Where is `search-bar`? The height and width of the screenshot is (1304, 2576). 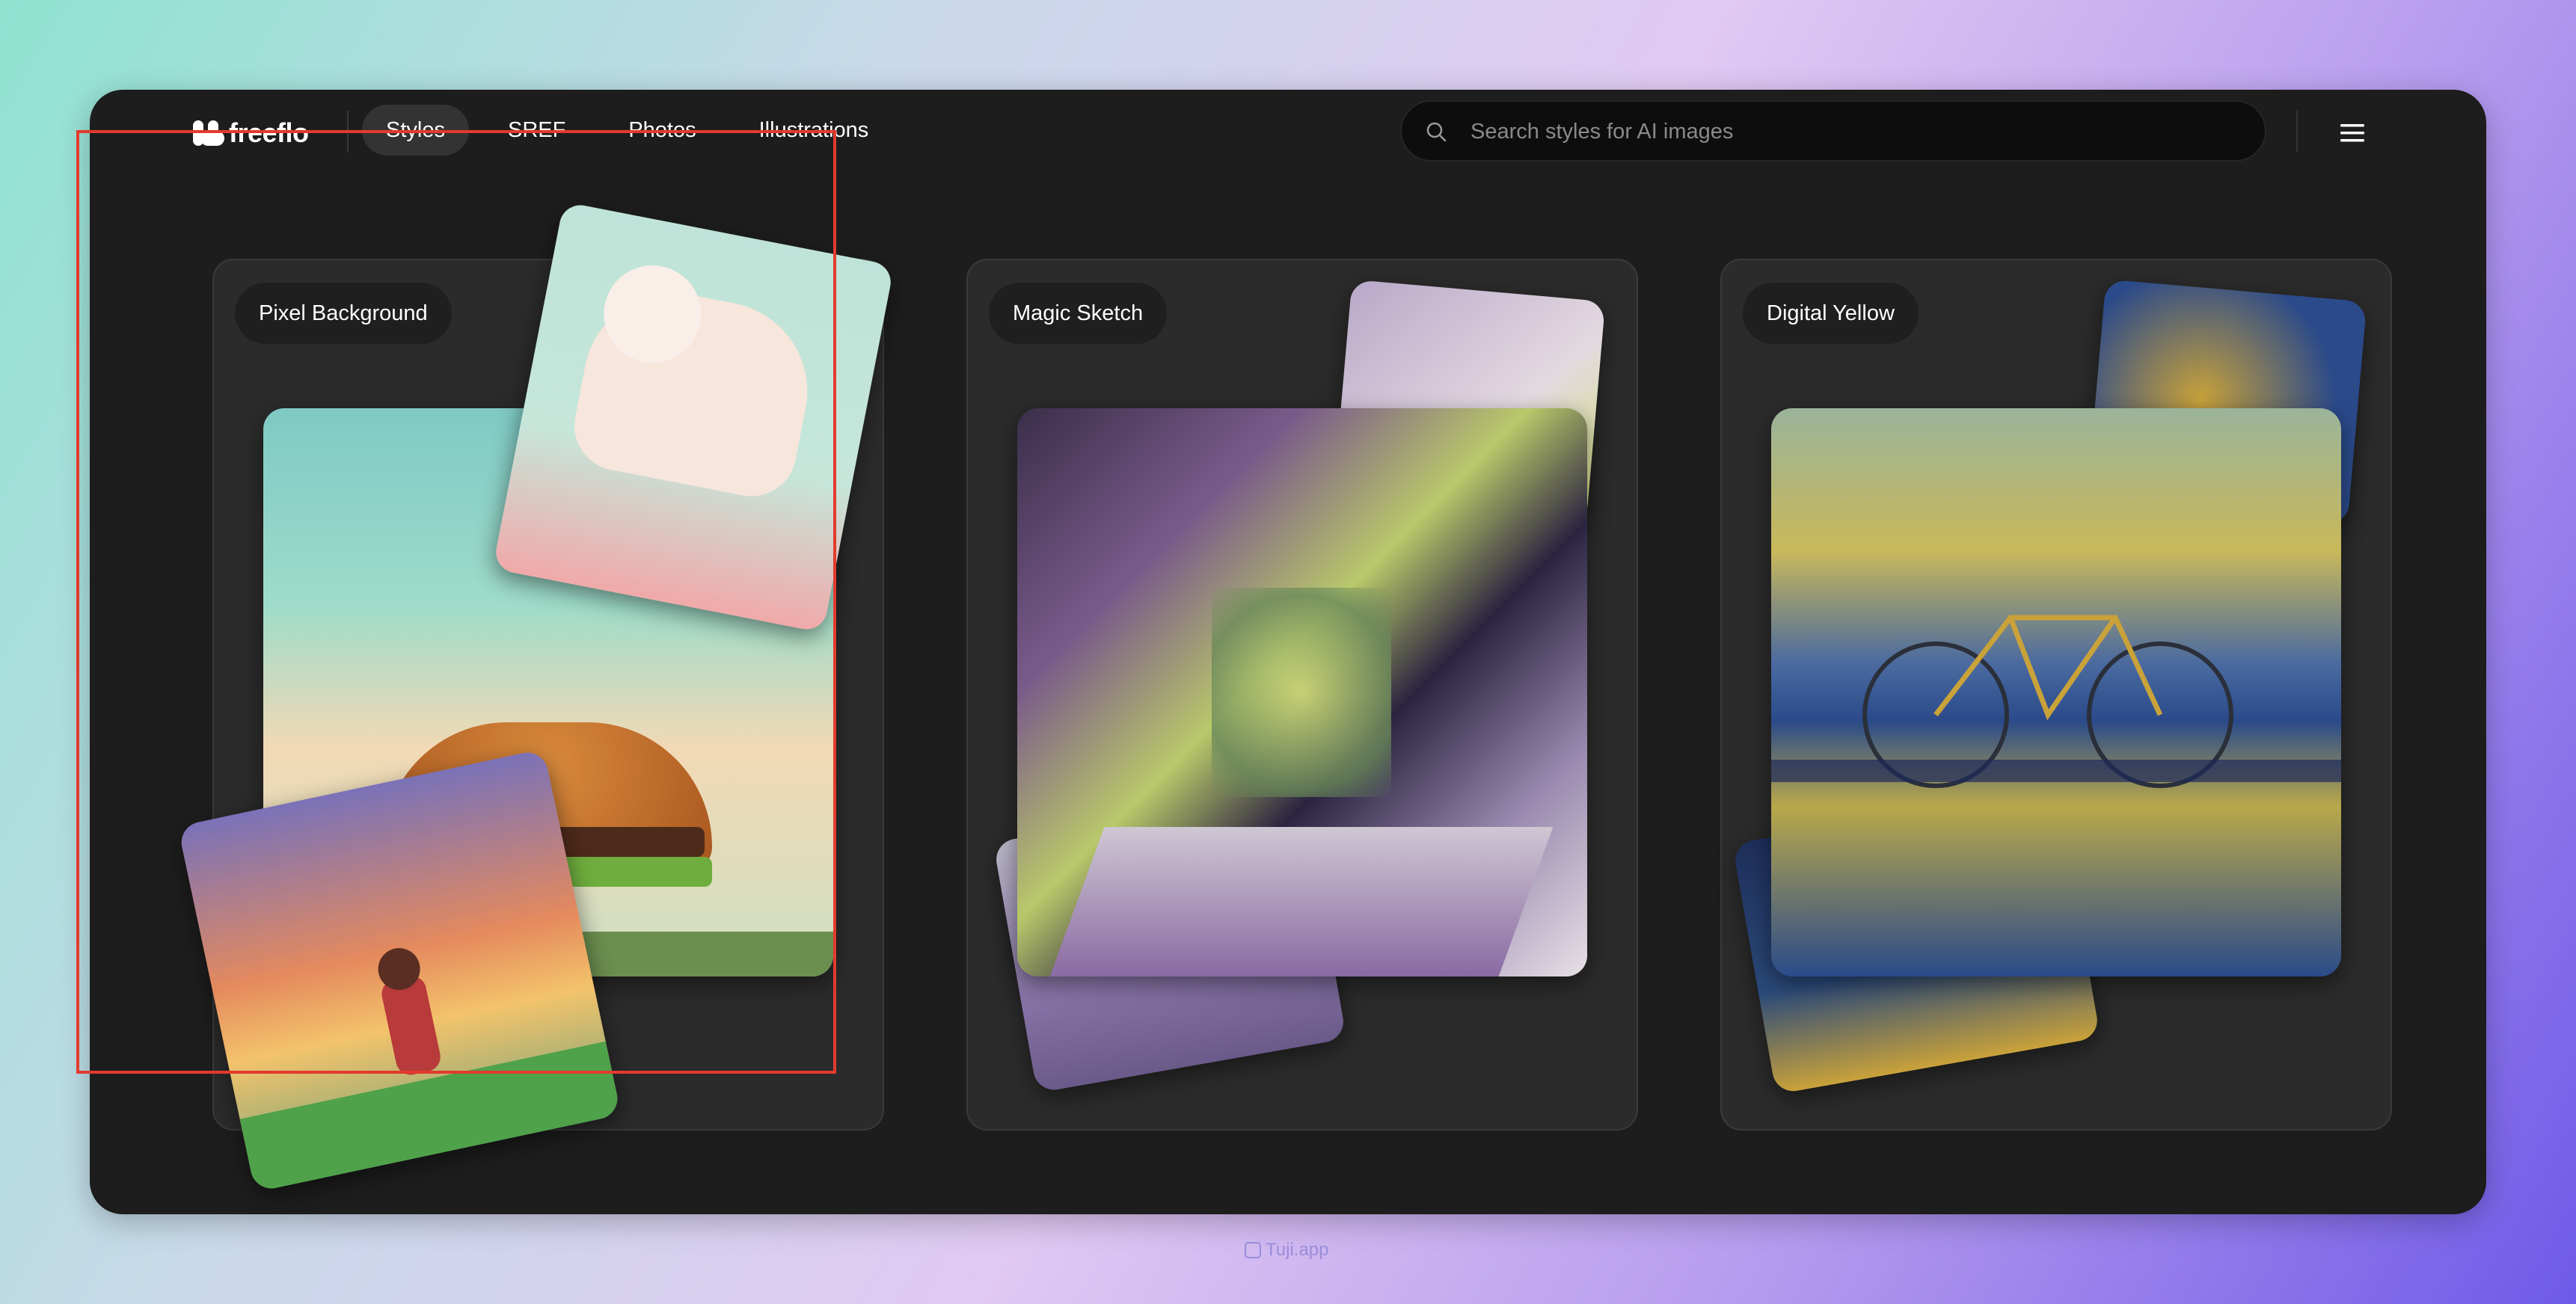
search-bar is located at coordinates (1833, 131).